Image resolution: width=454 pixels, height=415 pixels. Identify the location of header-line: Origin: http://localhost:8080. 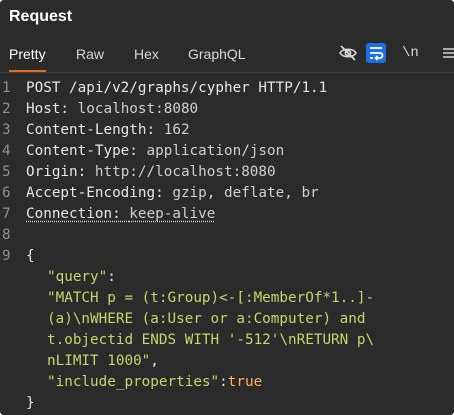
(151, 172).